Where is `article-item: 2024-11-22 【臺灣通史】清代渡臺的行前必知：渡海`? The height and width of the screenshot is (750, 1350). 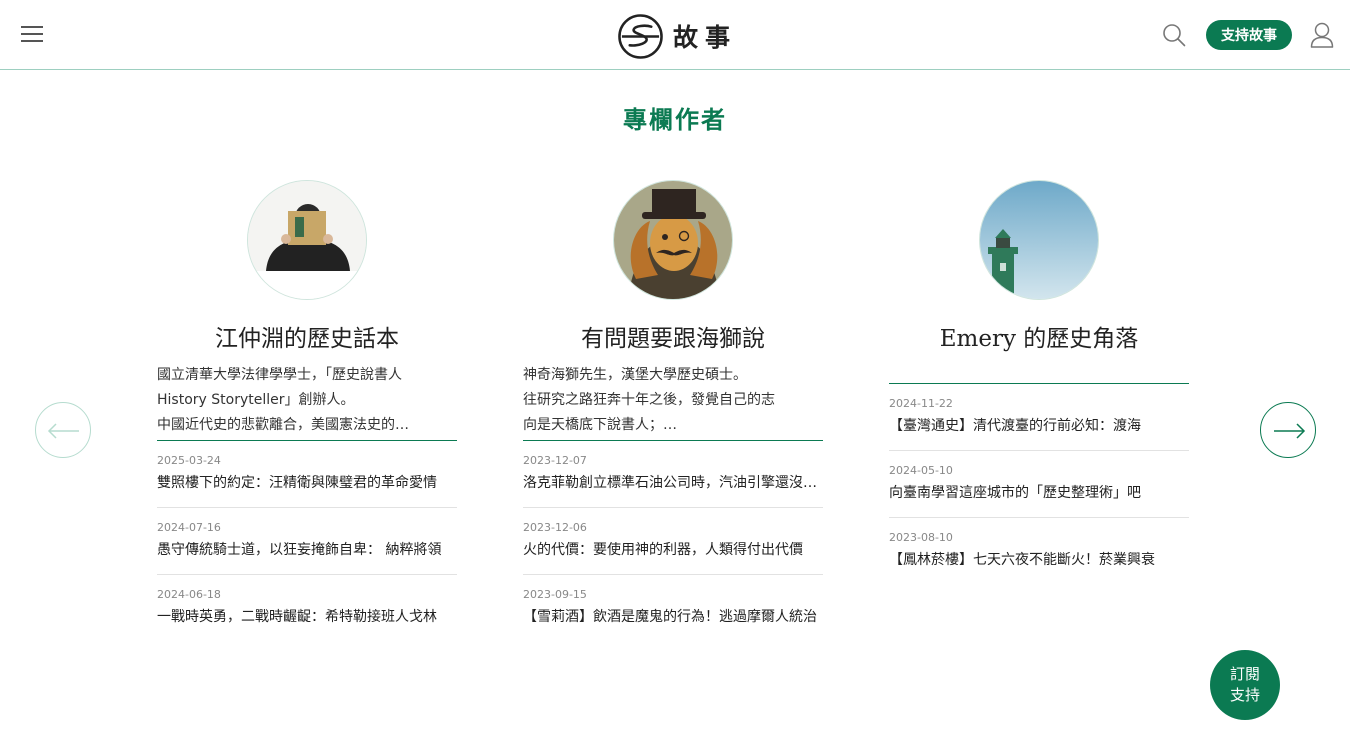
article-item: 2024-11-22 【臺灣通史】清代渡臺的行前必知：渡海 is located at coordinates (1039, 417).